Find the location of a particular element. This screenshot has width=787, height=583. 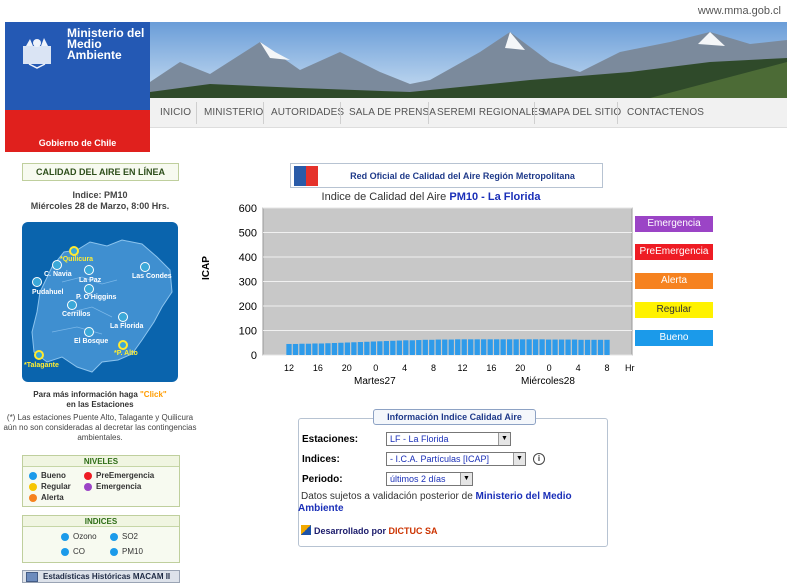

station-p-ohiggins is located at coordinates (89, 289).